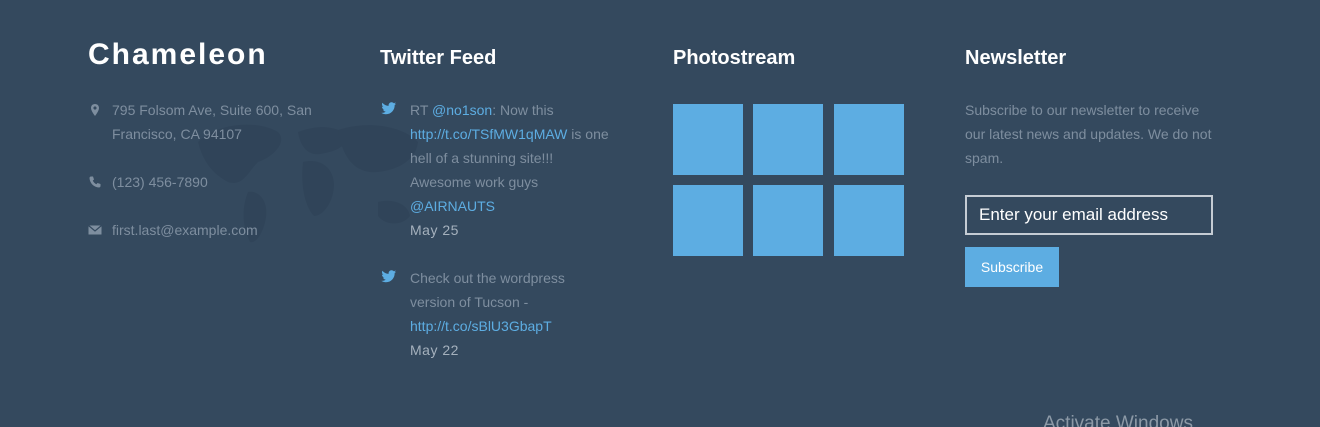  I want to click on contact-phone: (123) 456-7890, so click(208, 182).